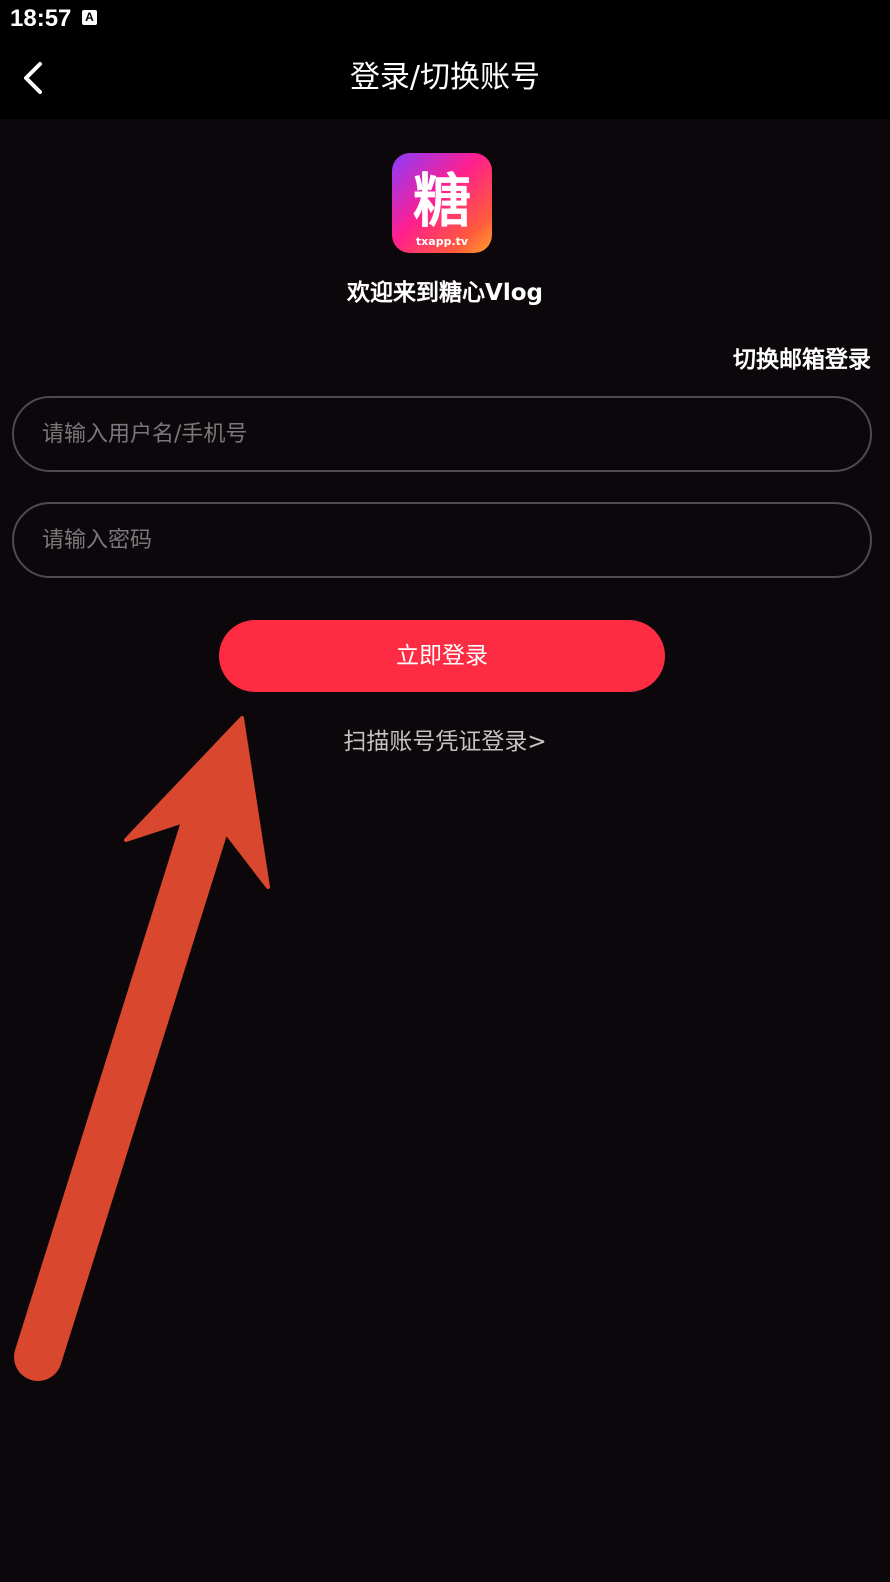 The image size is (890, 1582). I want to click on nav-bar: 登录/切换账号, so click(445, 78).